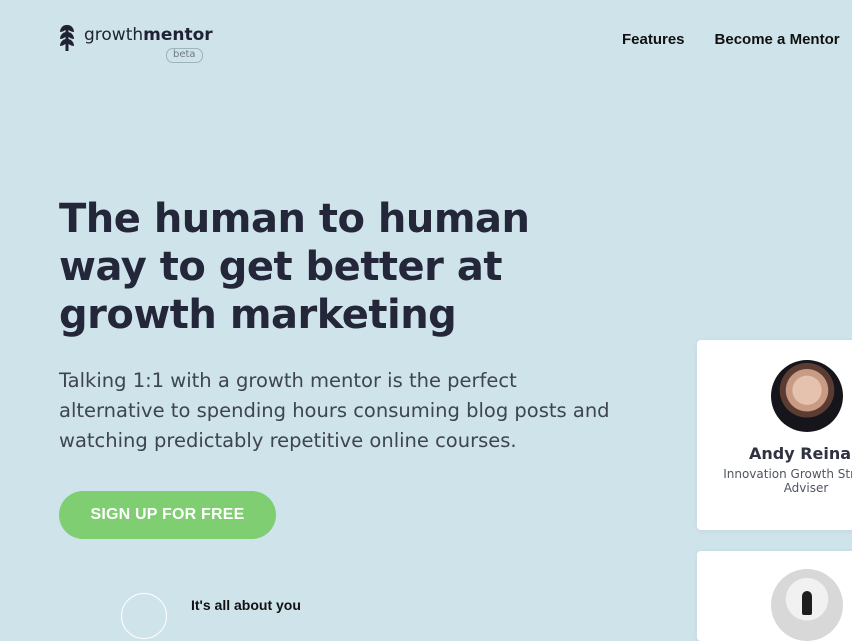  I want to click on mentor-avatar-secondary, so click(807, 605).